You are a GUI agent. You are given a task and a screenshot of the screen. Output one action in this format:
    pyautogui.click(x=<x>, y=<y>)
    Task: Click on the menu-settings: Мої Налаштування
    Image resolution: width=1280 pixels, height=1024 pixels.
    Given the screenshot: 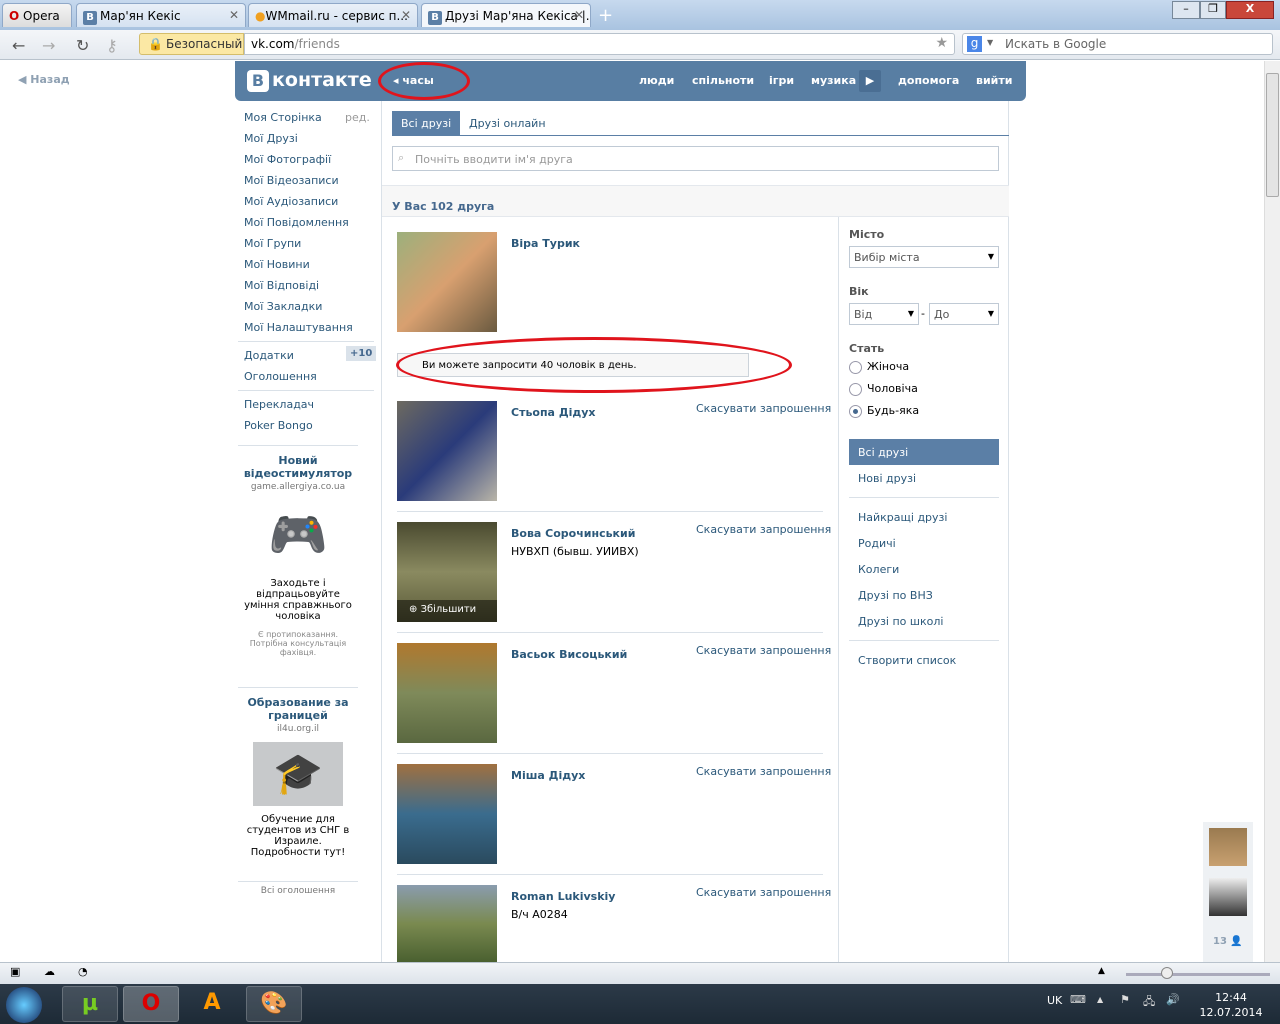 What is the action you would take?
    pyautogui.click(x=298, y=327)
    